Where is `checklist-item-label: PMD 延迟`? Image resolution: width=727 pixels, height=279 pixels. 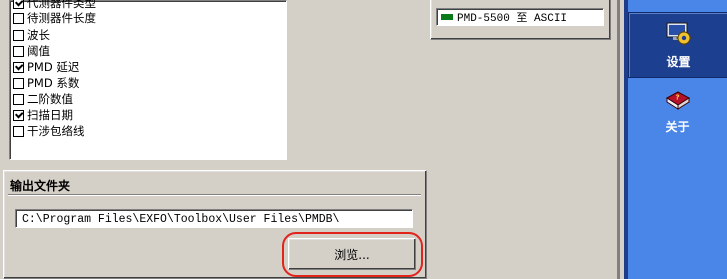
checklist-item-label: PMD 延迟 is located at coordinates (53, 67).